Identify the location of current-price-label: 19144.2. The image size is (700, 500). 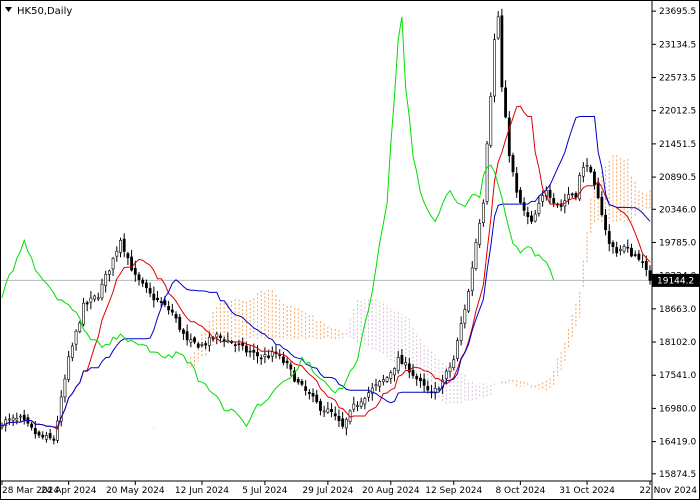
(675, 281).